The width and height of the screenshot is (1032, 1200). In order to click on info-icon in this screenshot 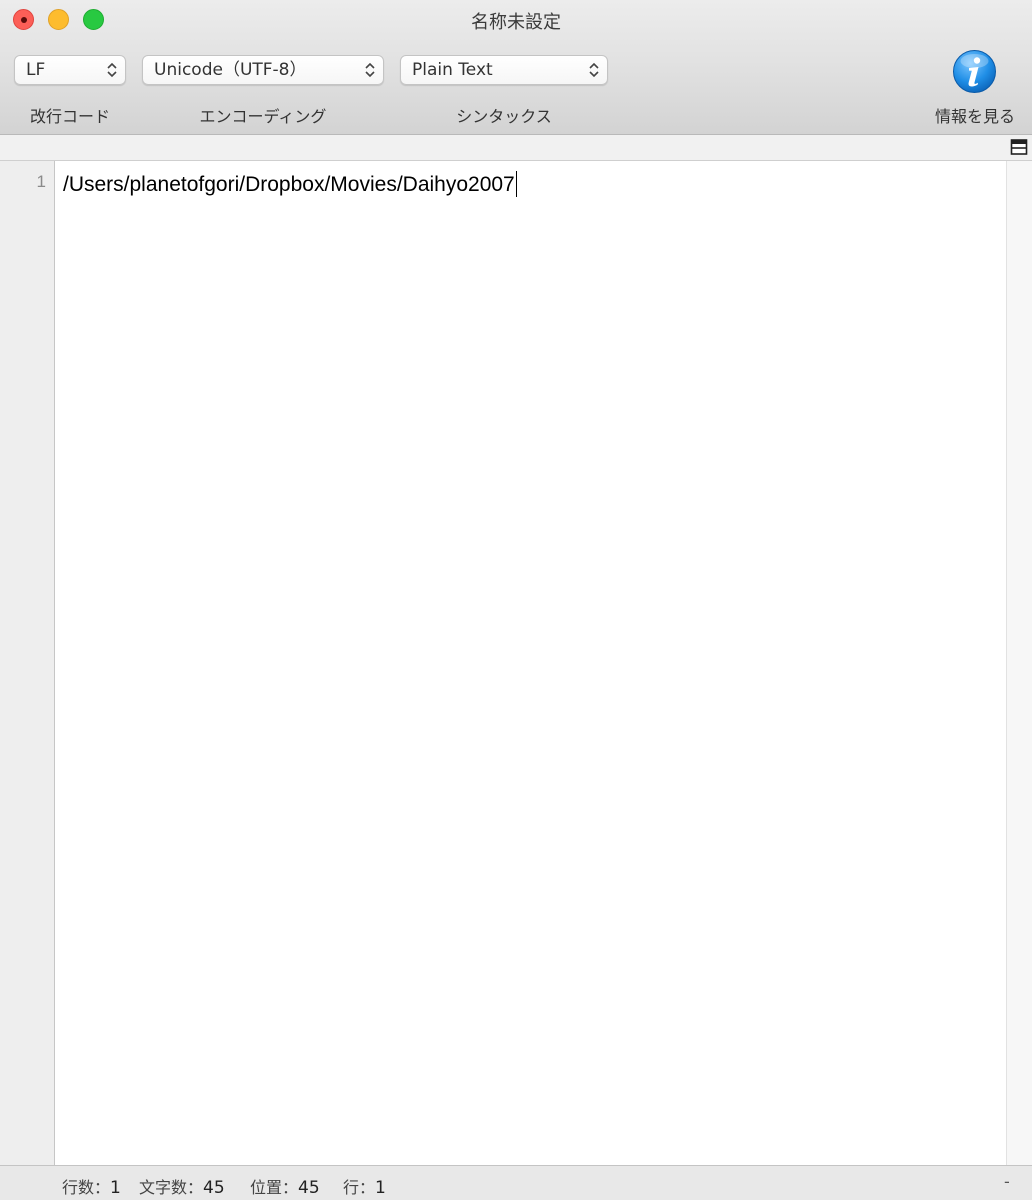, I will do `click(974, 71)`.